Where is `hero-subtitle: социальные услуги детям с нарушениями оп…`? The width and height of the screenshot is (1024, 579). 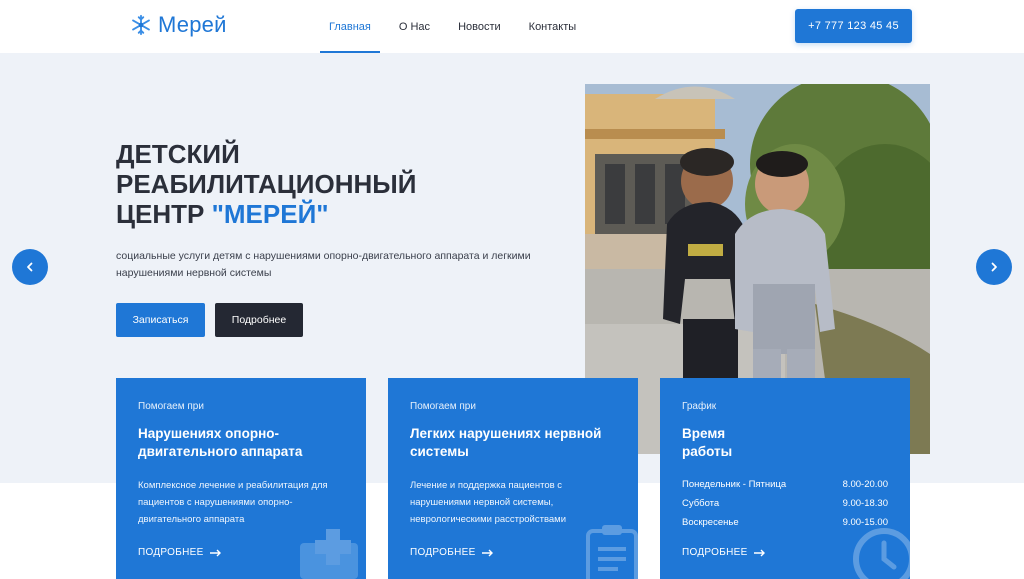 hero-subtitle: социальные услуги детям с нарушениями оп… is located at coordinates (323, 264).